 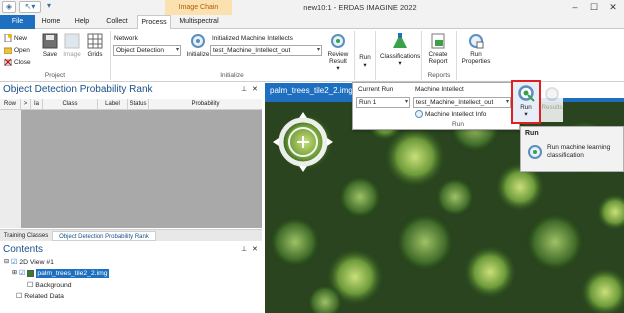 What do you see at coordinates (232, 75) in the screenshot?
I see `initialize-group-label: Initialize` at bounding box center [232, 75].